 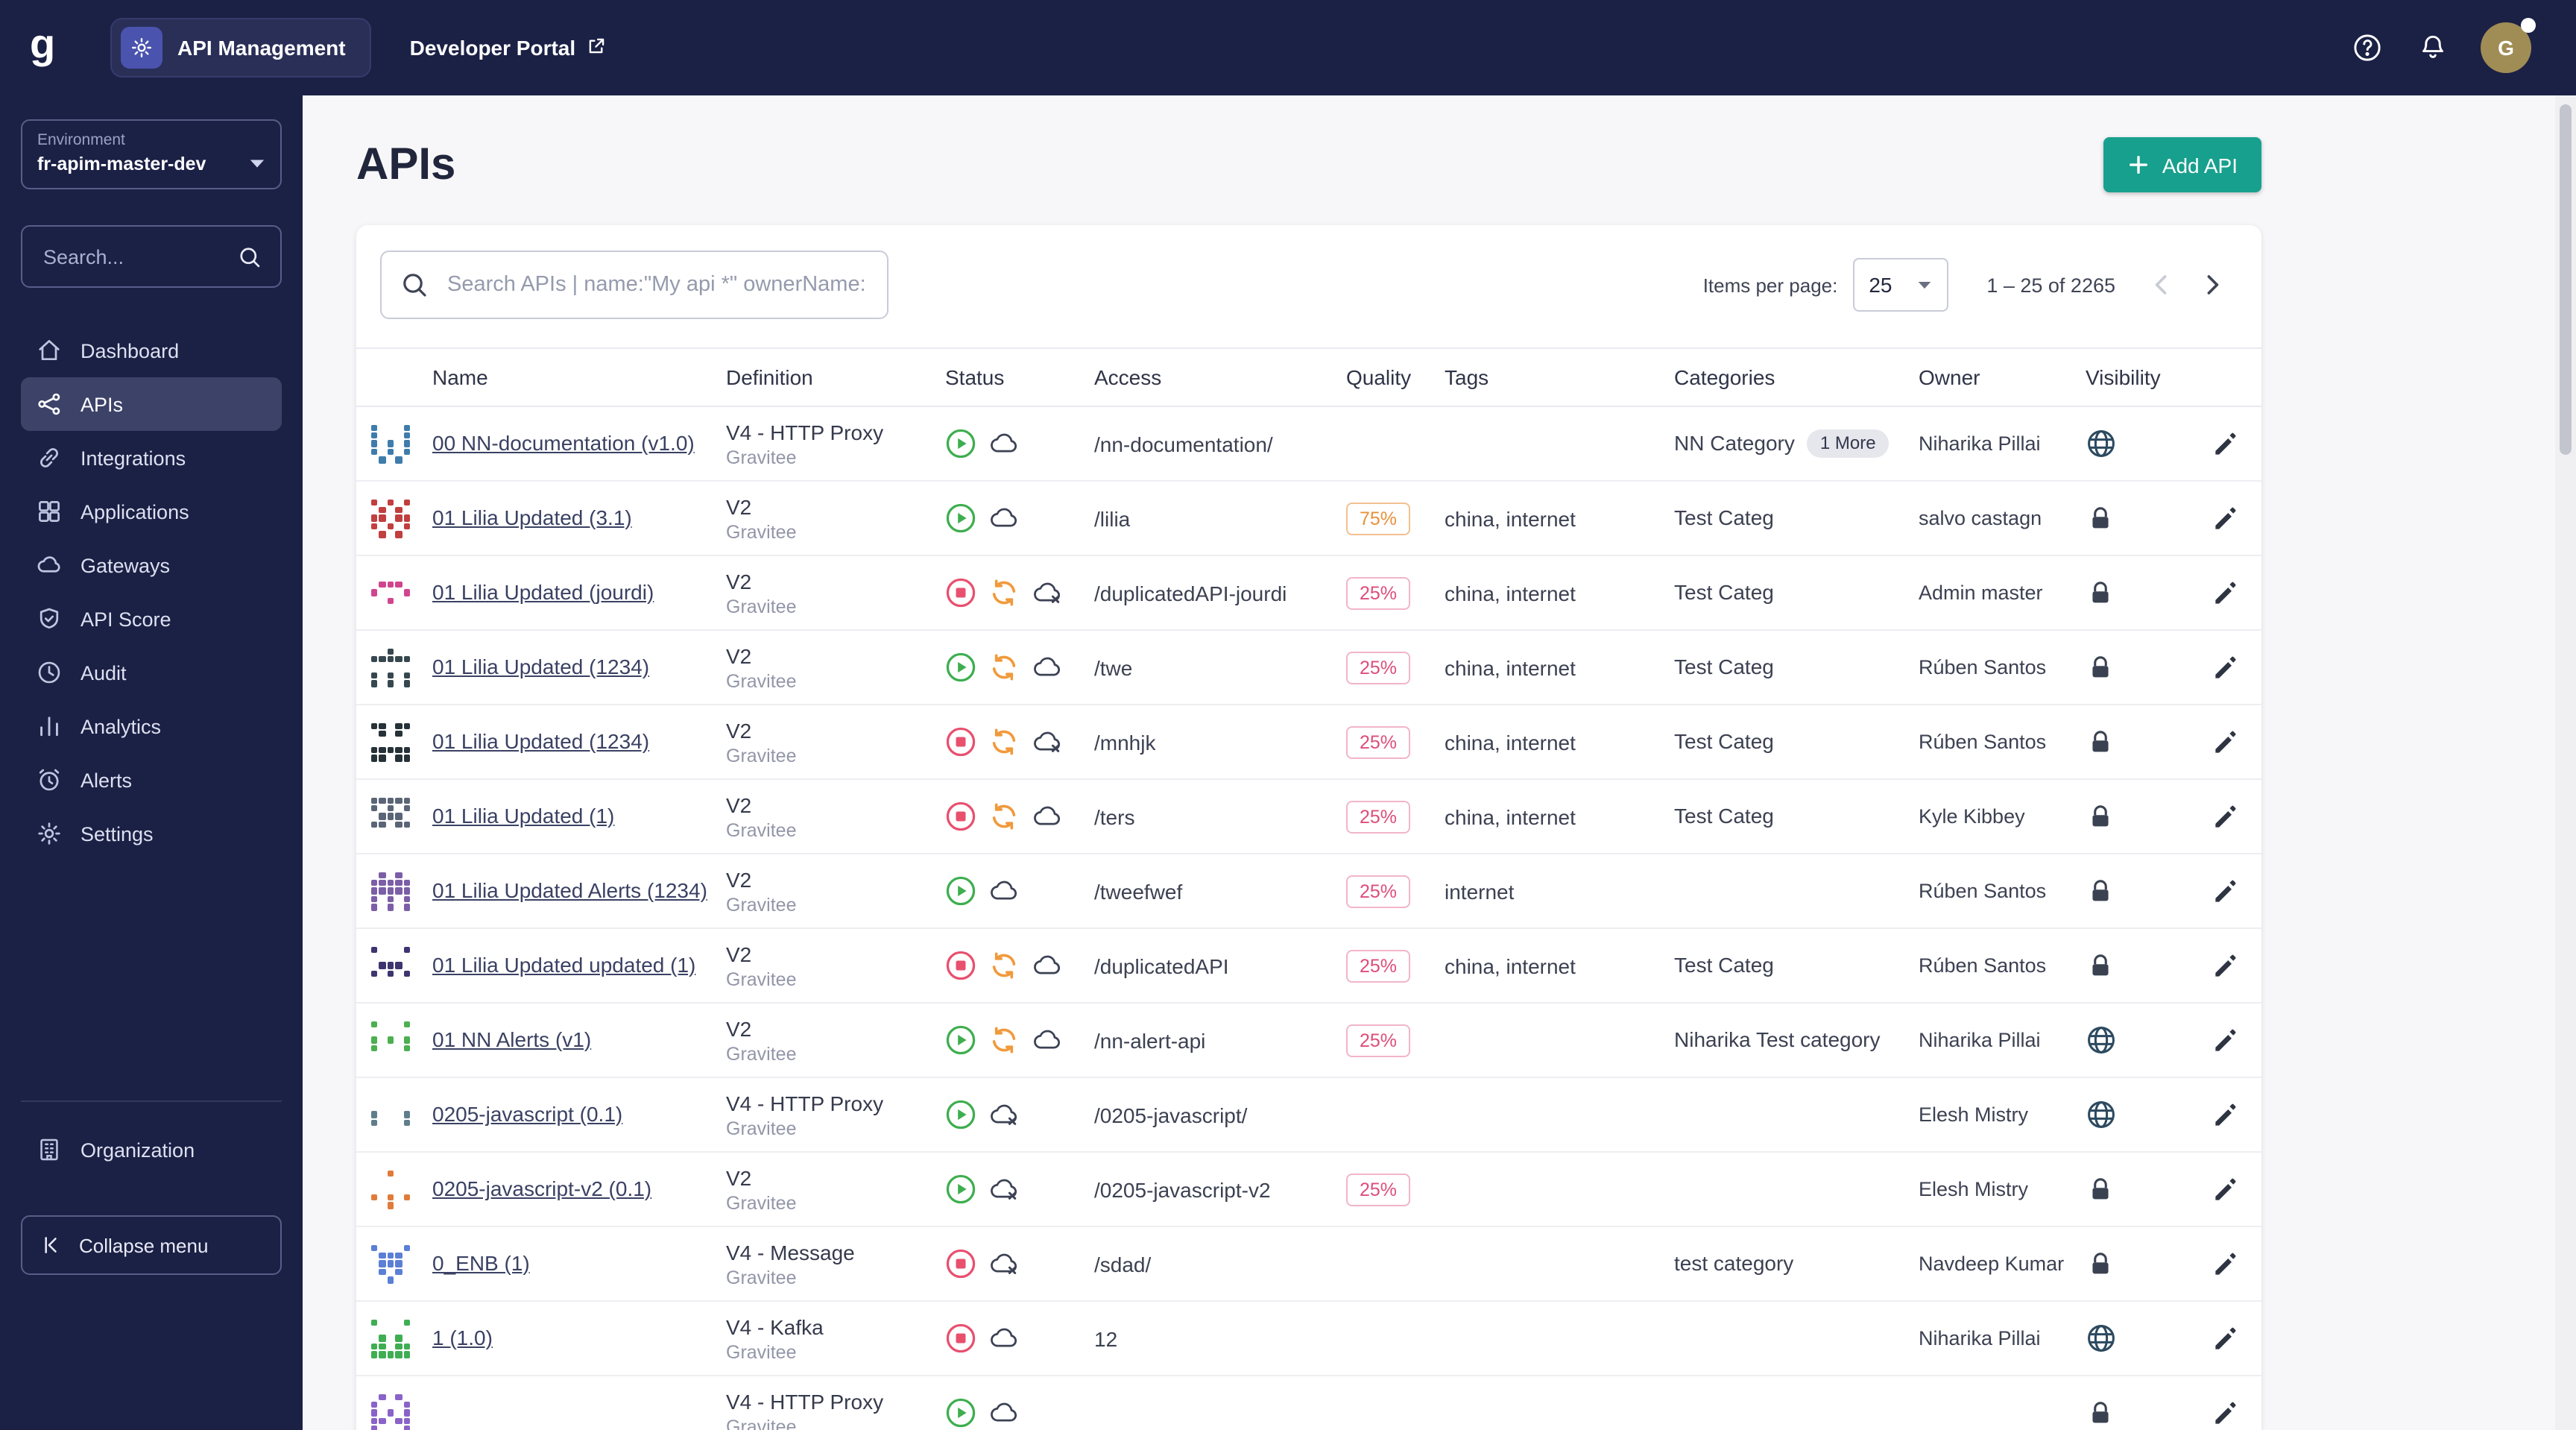 What do you see at coordinates (152, 458) in the screenshot?
I see `sidebar-item-integrations: Integrations` at bounding box center [152, 458].